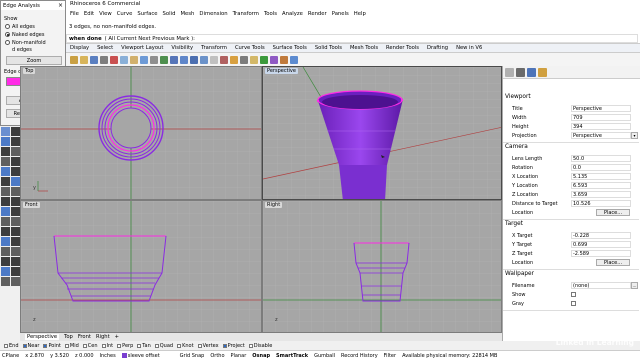 This screenshot has height=360, width=640. What do you see at coordinates (15, 251) in the screenshot?
I see `scale-icon` at bounding box center [15, 251].